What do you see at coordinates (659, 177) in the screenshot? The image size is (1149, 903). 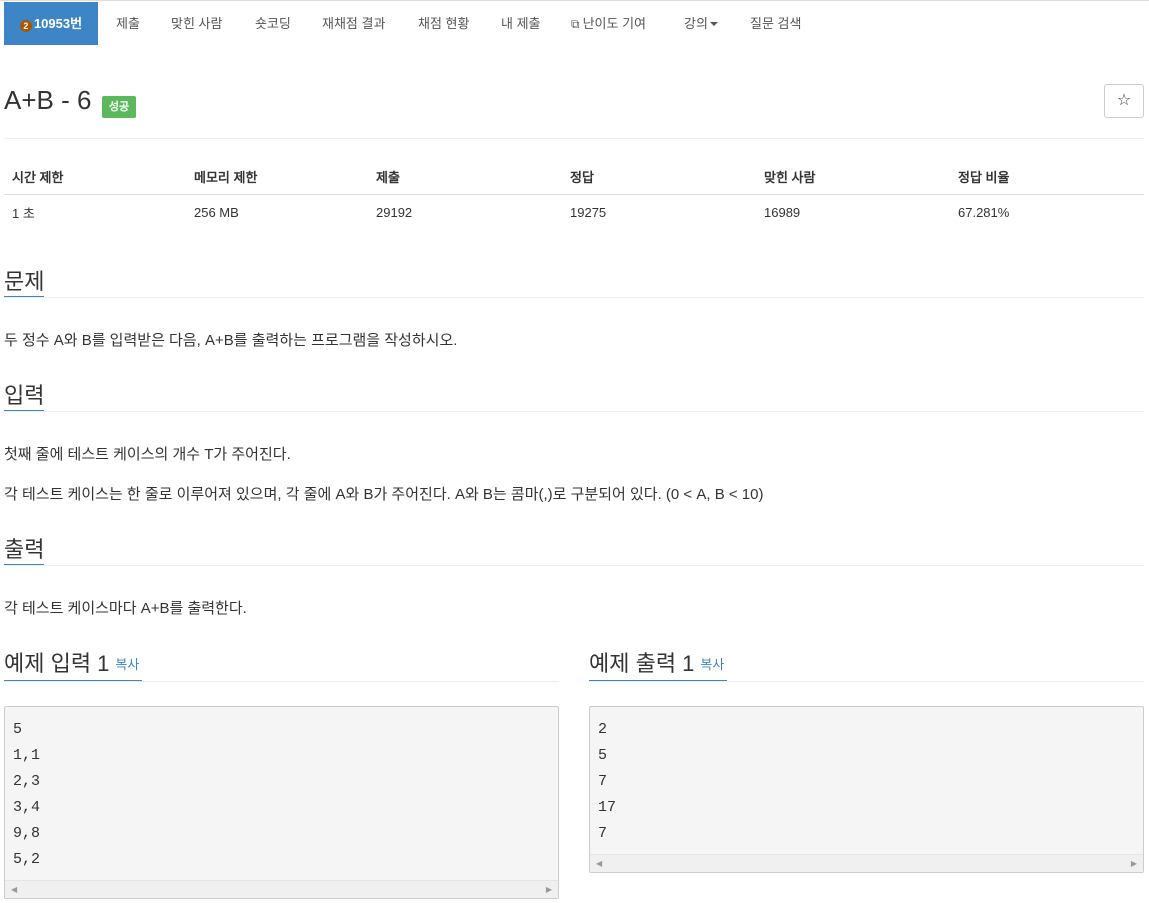 I see `header-accepted: 정답` at bounding box center [659, 177].